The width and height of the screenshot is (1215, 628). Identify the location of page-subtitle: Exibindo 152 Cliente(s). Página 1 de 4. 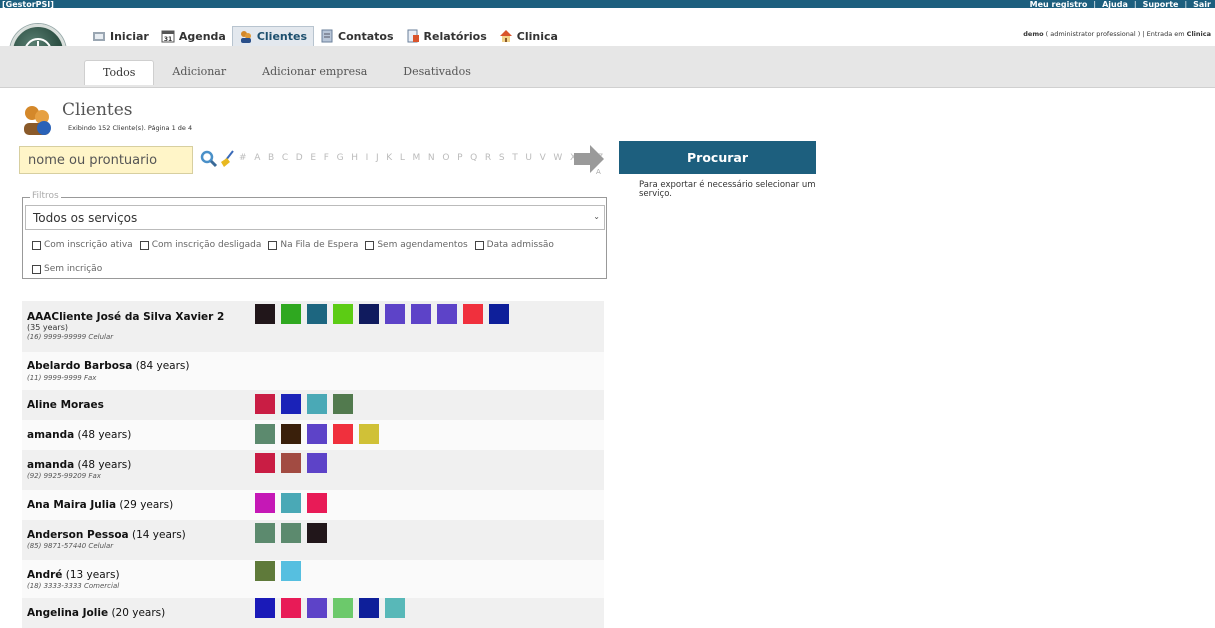
(130, 128).